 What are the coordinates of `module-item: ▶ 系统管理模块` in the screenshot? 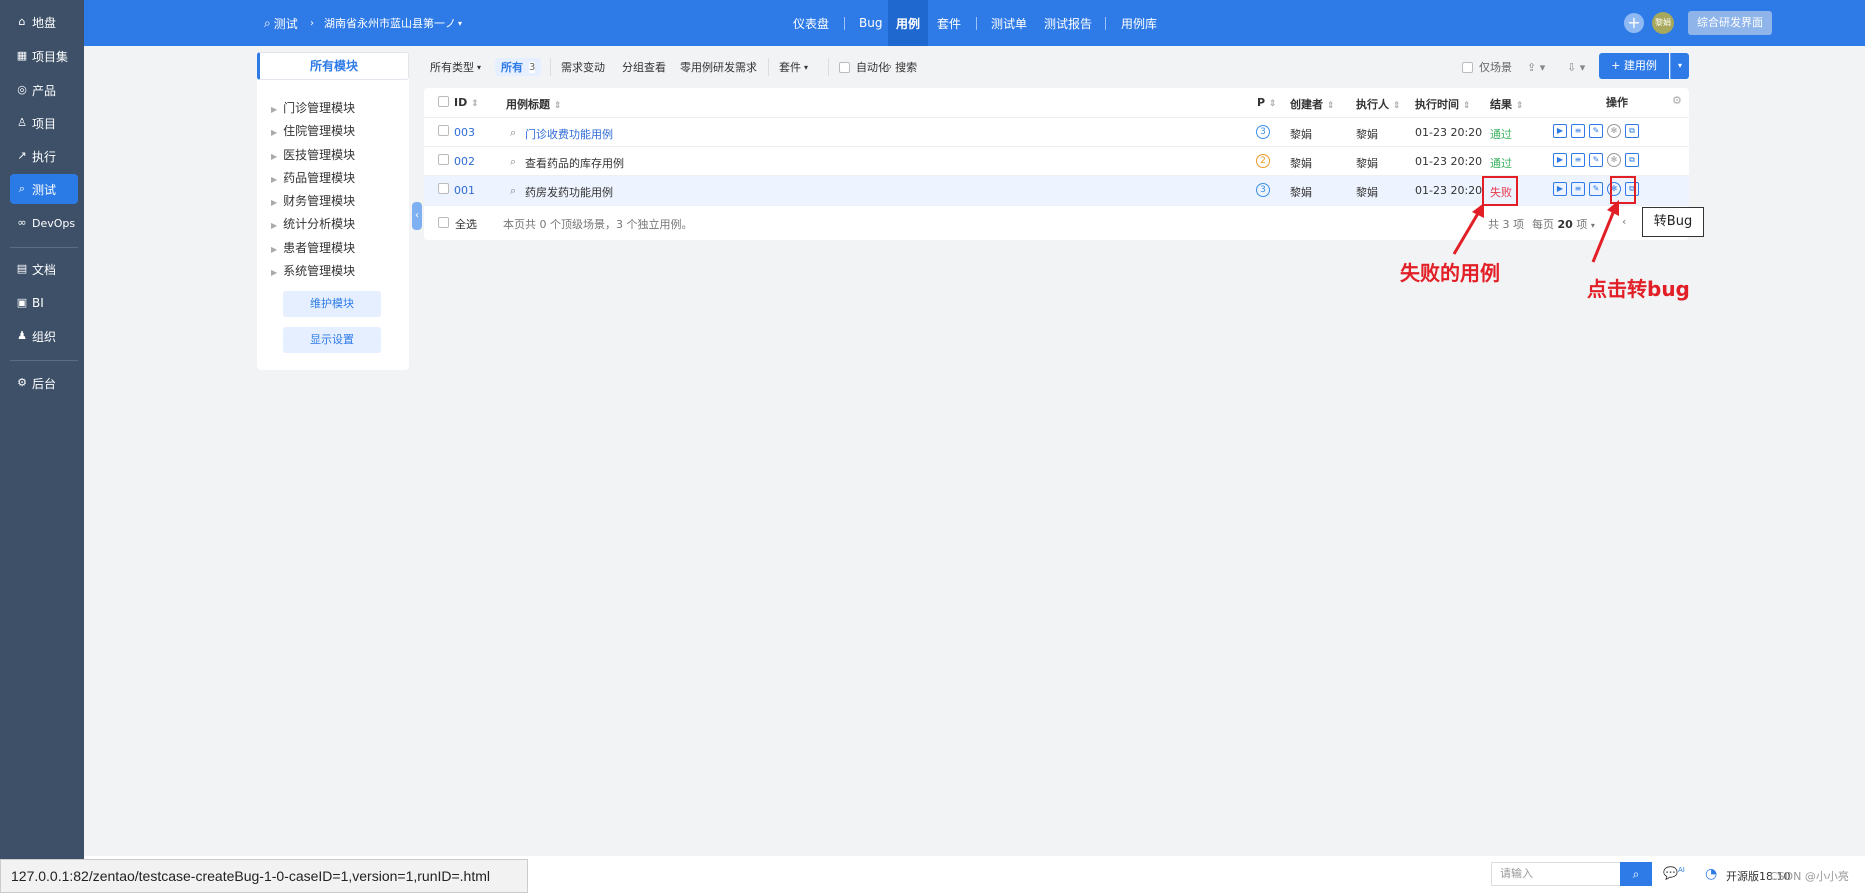 It's located at (313, 270).